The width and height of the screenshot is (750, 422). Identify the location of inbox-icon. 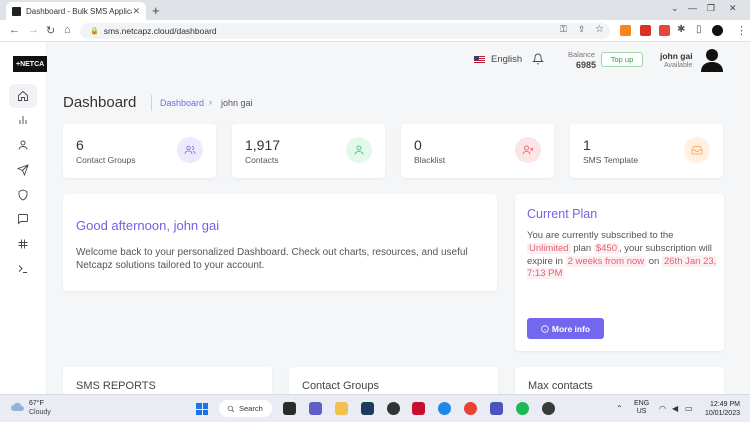
(697, 150).